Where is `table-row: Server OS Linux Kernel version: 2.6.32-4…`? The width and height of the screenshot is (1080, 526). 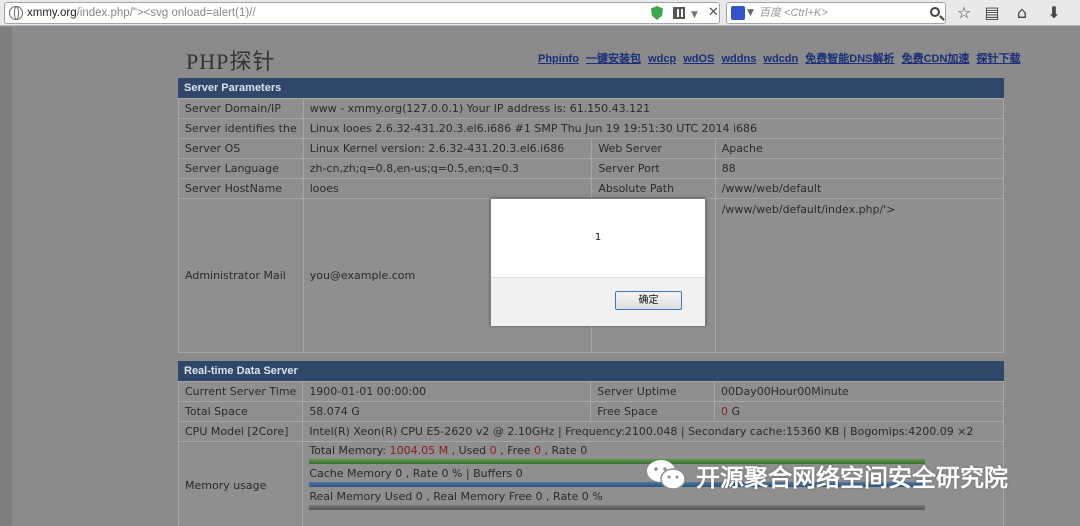
table-row: Server OS Linux Kernel version: 2.6.32-4… is located at coordinates (591, 148).